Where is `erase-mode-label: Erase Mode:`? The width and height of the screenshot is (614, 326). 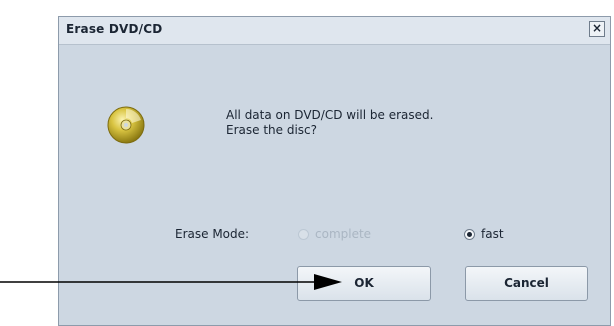
erase-mode-label: Erase Mode: is located at coordinates (212, 234).